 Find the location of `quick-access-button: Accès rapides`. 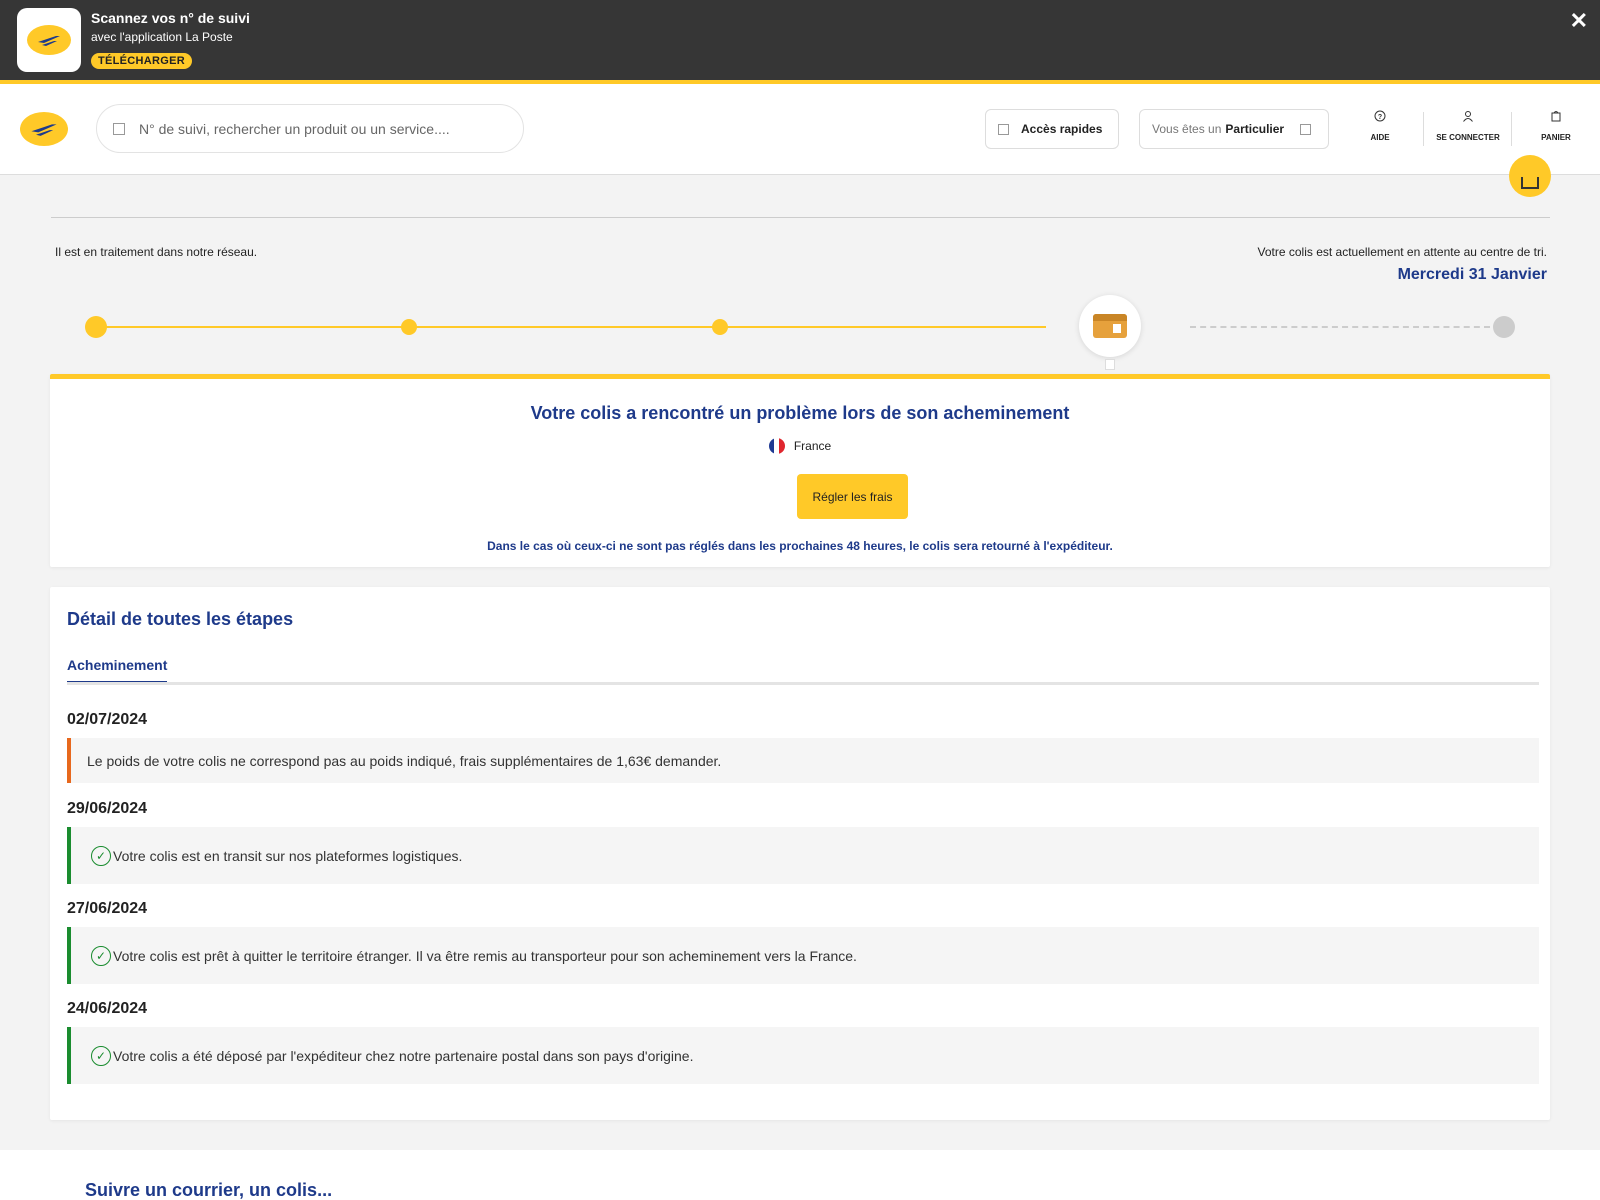

quick-access-button: Accès rapides is located at coordinates (1052, 129).